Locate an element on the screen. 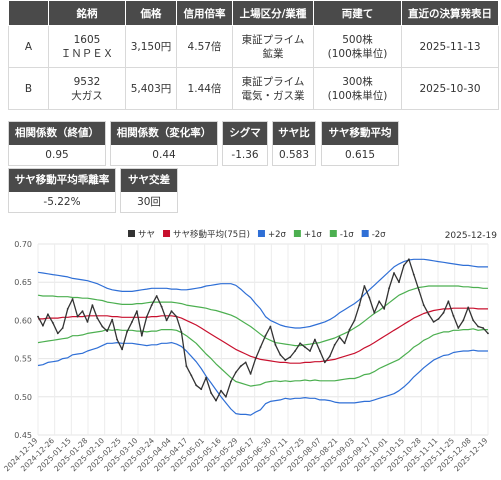  metric-corr-change: 相関係数（変化率） 0.44 is located at coordinates (164, 143).